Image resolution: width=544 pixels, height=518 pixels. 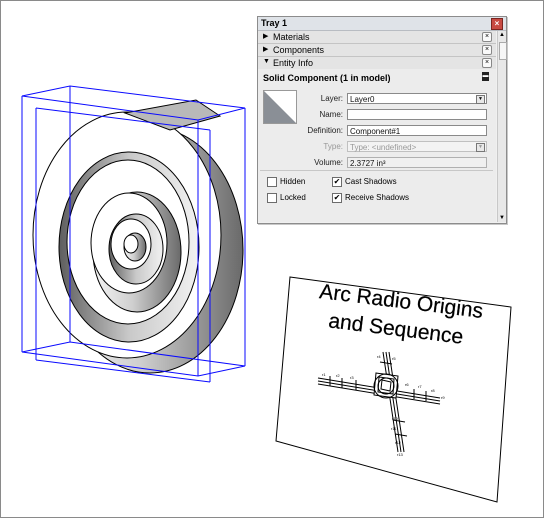 What do you see at coordinates (377, 50) in the screenshot?
I see `section-components: ▶ Components ×` at bounding box center [377, 50].